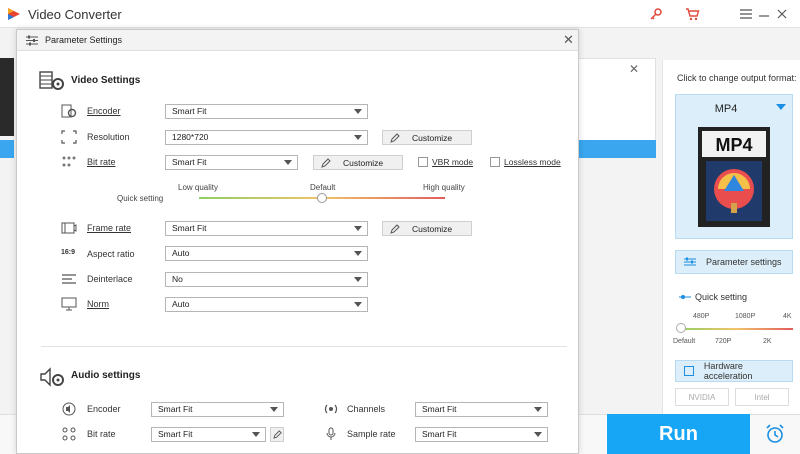 This screenshot has height=454, width=800. What do you see at coordinates (98, 304) in the screenshot?
I see `norm-label: Norm` at bounding box center [98, 304].